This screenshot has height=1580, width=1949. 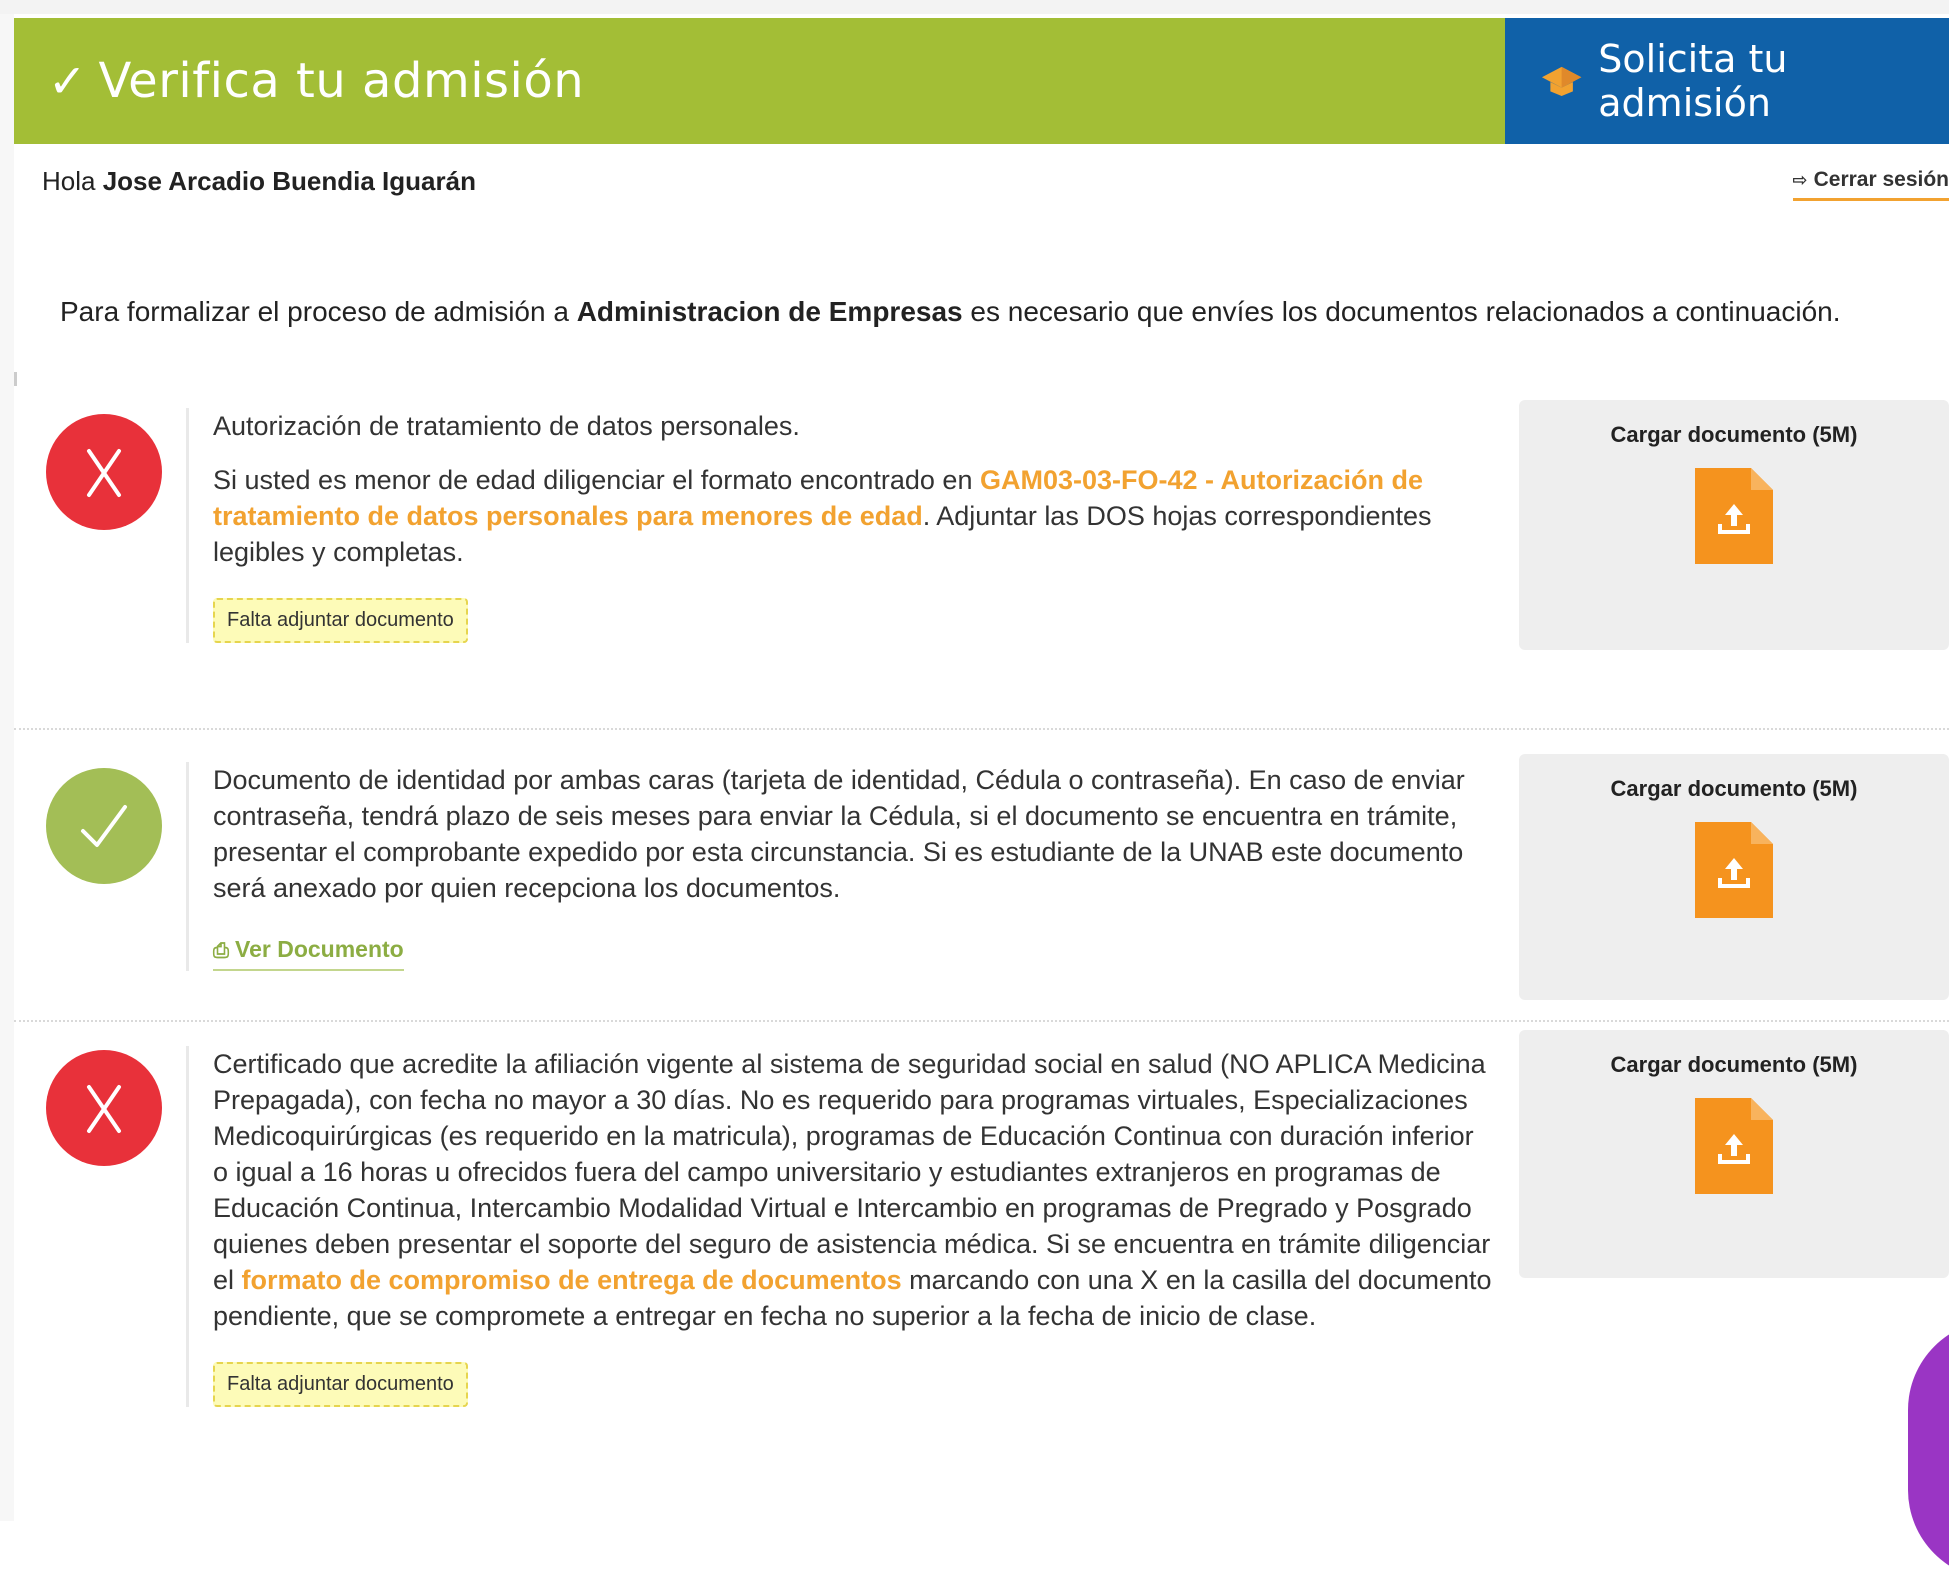 I want to click on greeting: Hola Jose Arcadio Buendia Iguarán, so click(x=259, y=181).